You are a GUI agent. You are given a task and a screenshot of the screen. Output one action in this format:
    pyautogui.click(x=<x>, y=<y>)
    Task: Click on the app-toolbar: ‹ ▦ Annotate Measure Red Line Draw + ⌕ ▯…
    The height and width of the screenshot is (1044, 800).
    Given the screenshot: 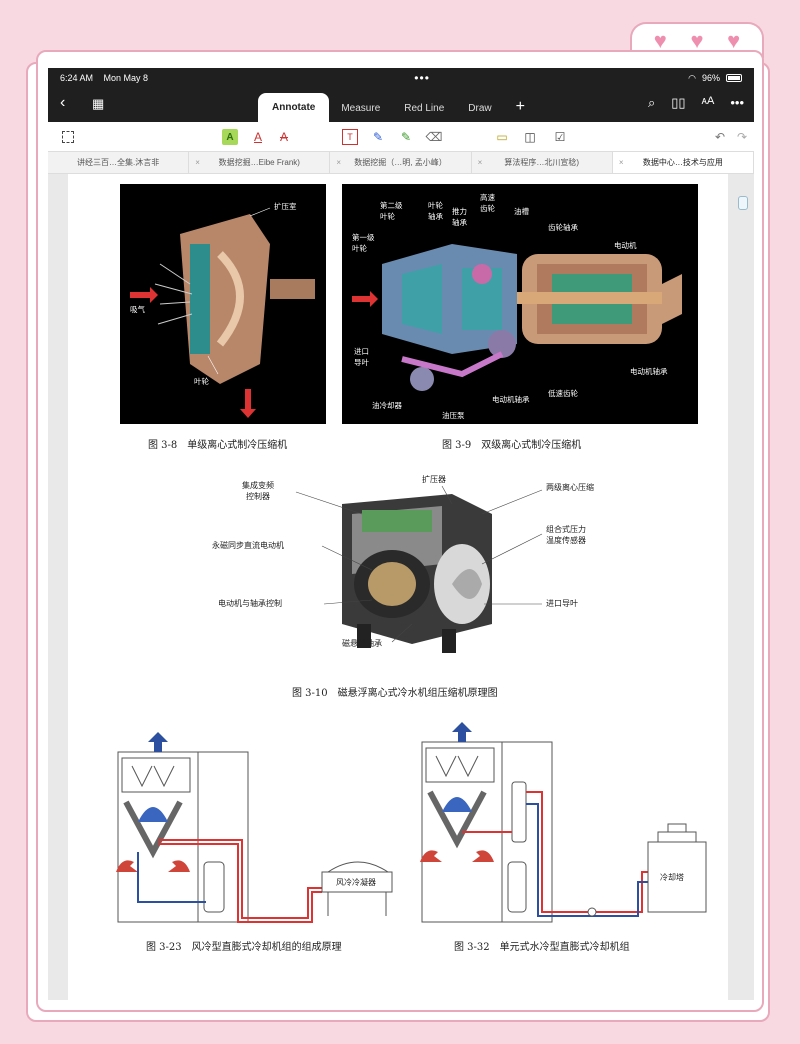 What is the action you would take?
    pyautogui.click(x=401, y=105)
    